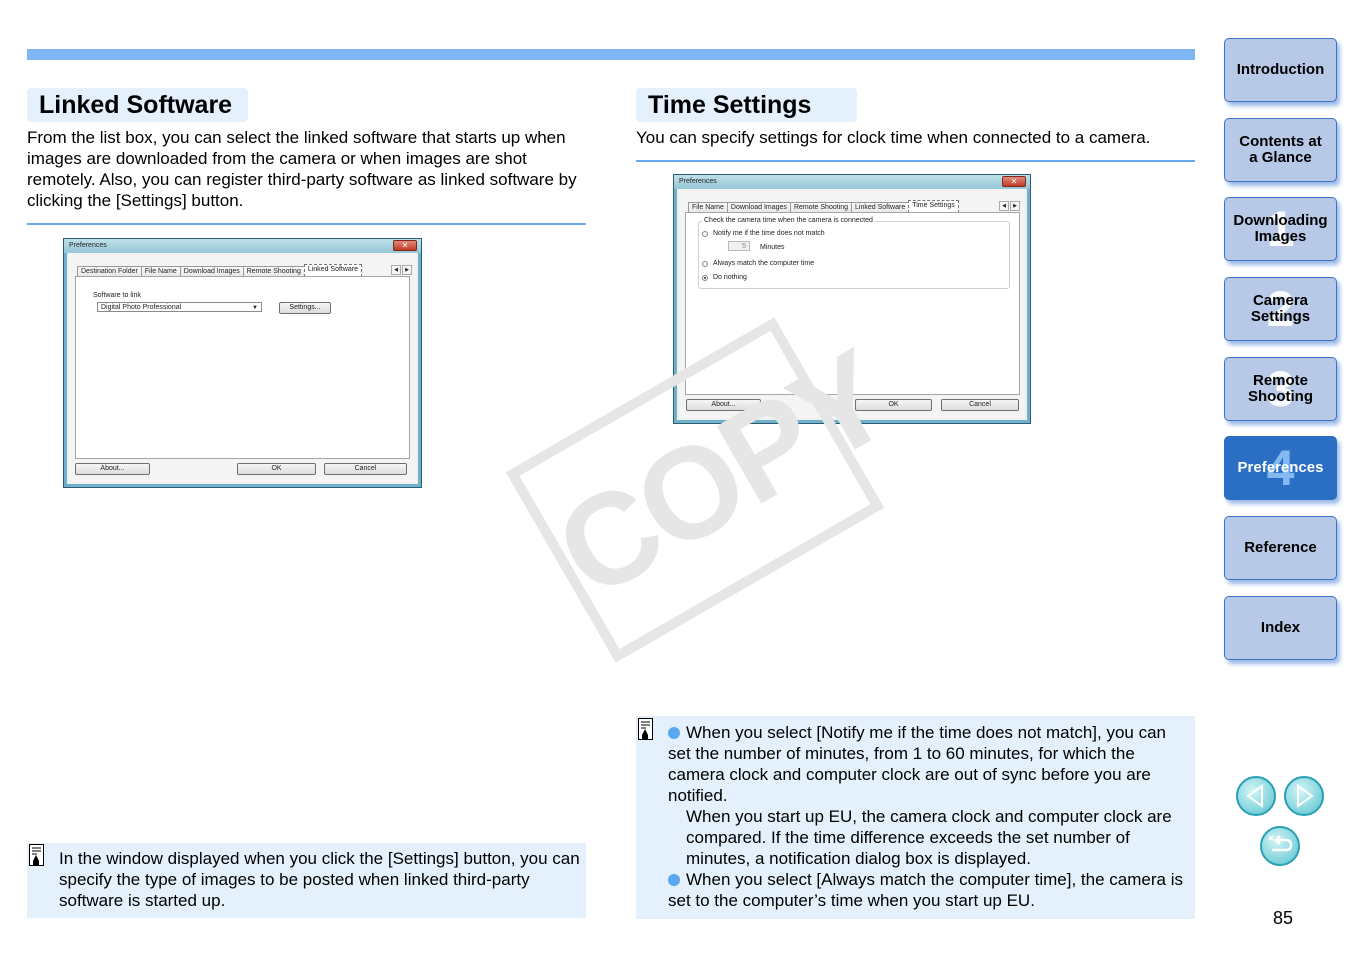  I want to click on arrow-left-icon, so click(1254, 796).